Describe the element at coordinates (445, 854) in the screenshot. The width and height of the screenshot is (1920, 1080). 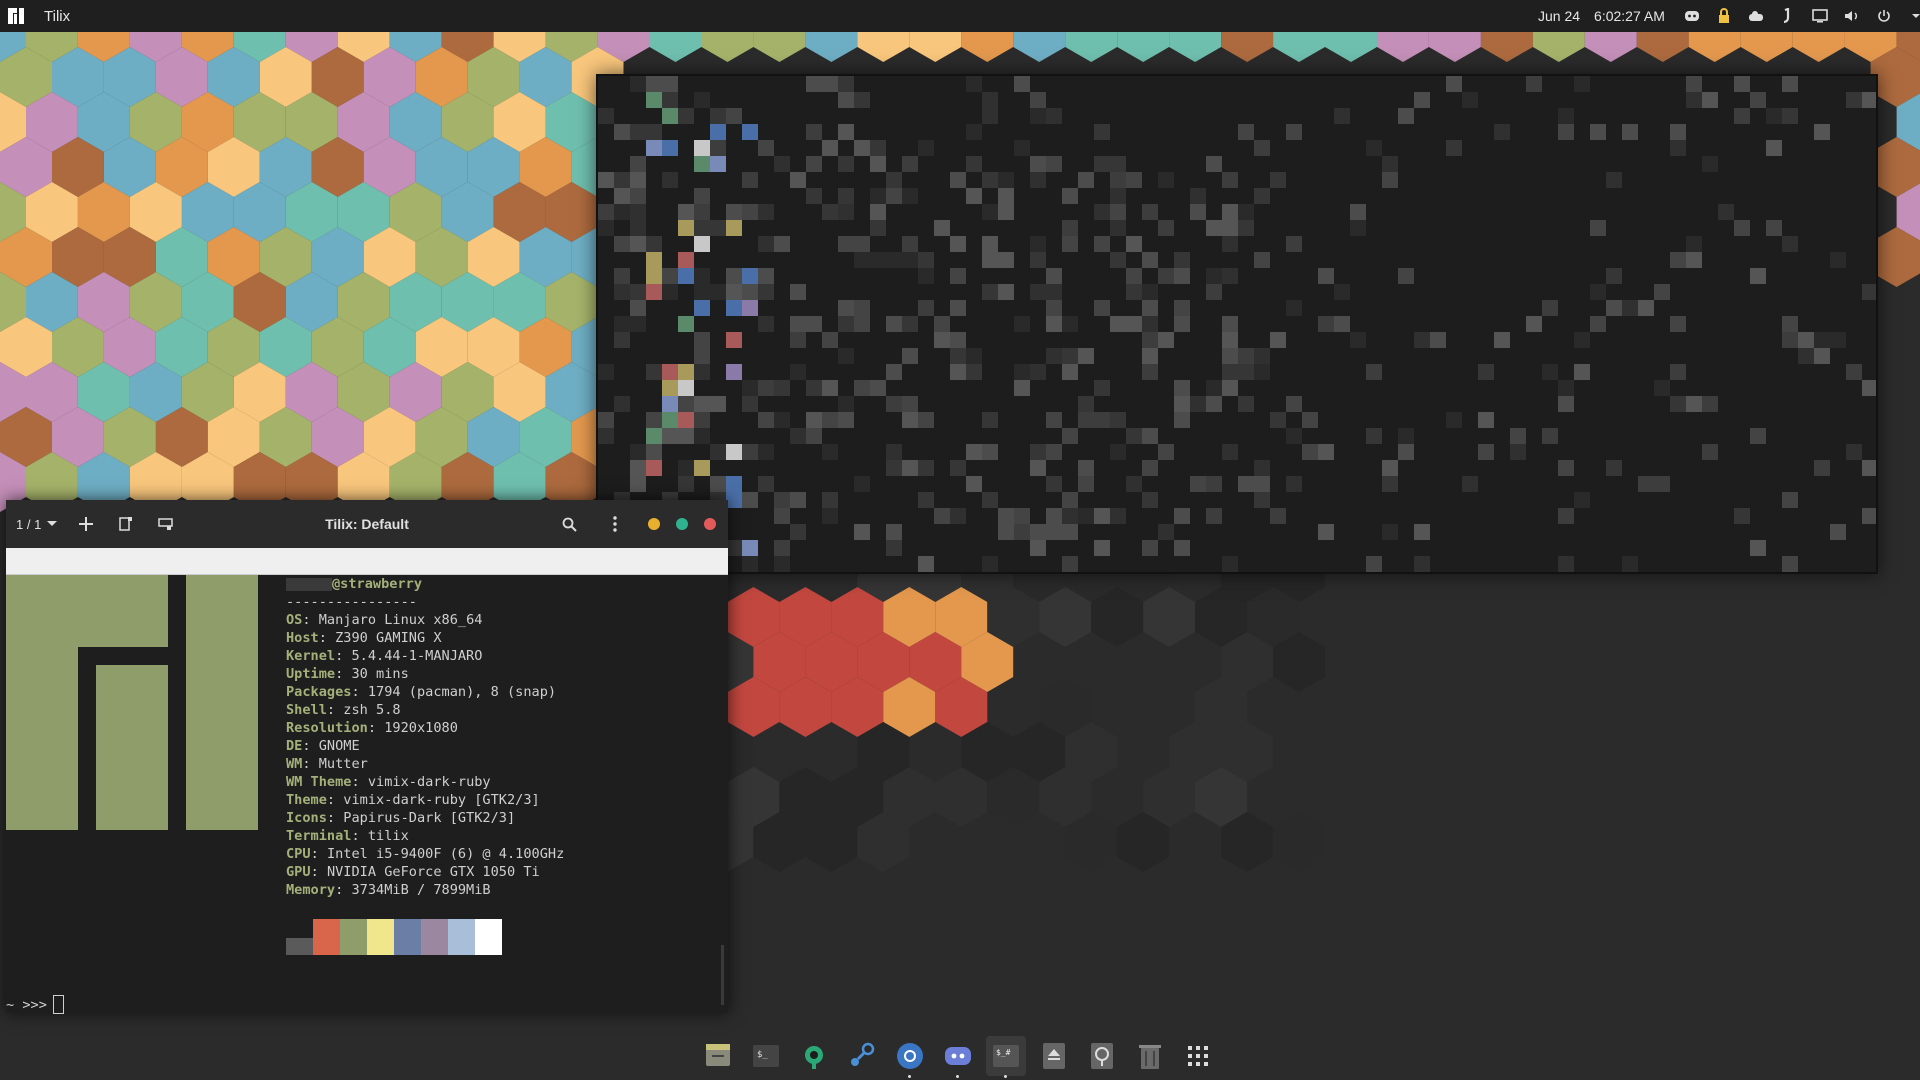
I see `neofetch-value: Intel i5-9400F (6) @ 4.100GHz` at that location.